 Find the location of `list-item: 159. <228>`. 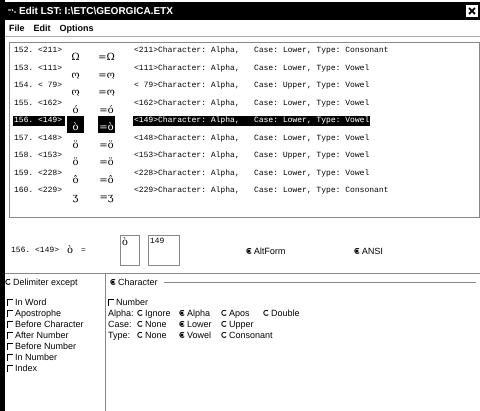

list-item: 159. <228> is located at coordinates (39, 173).